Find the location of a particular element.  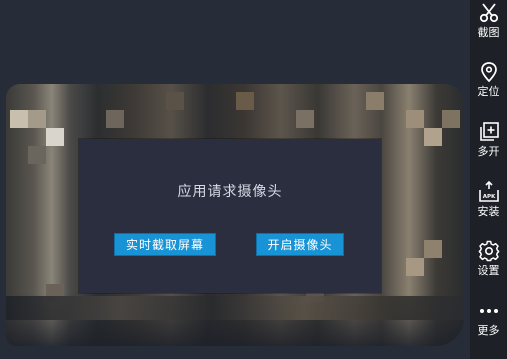

sidebar-item-install: APK 安装 is located at coordinates (488, 205).